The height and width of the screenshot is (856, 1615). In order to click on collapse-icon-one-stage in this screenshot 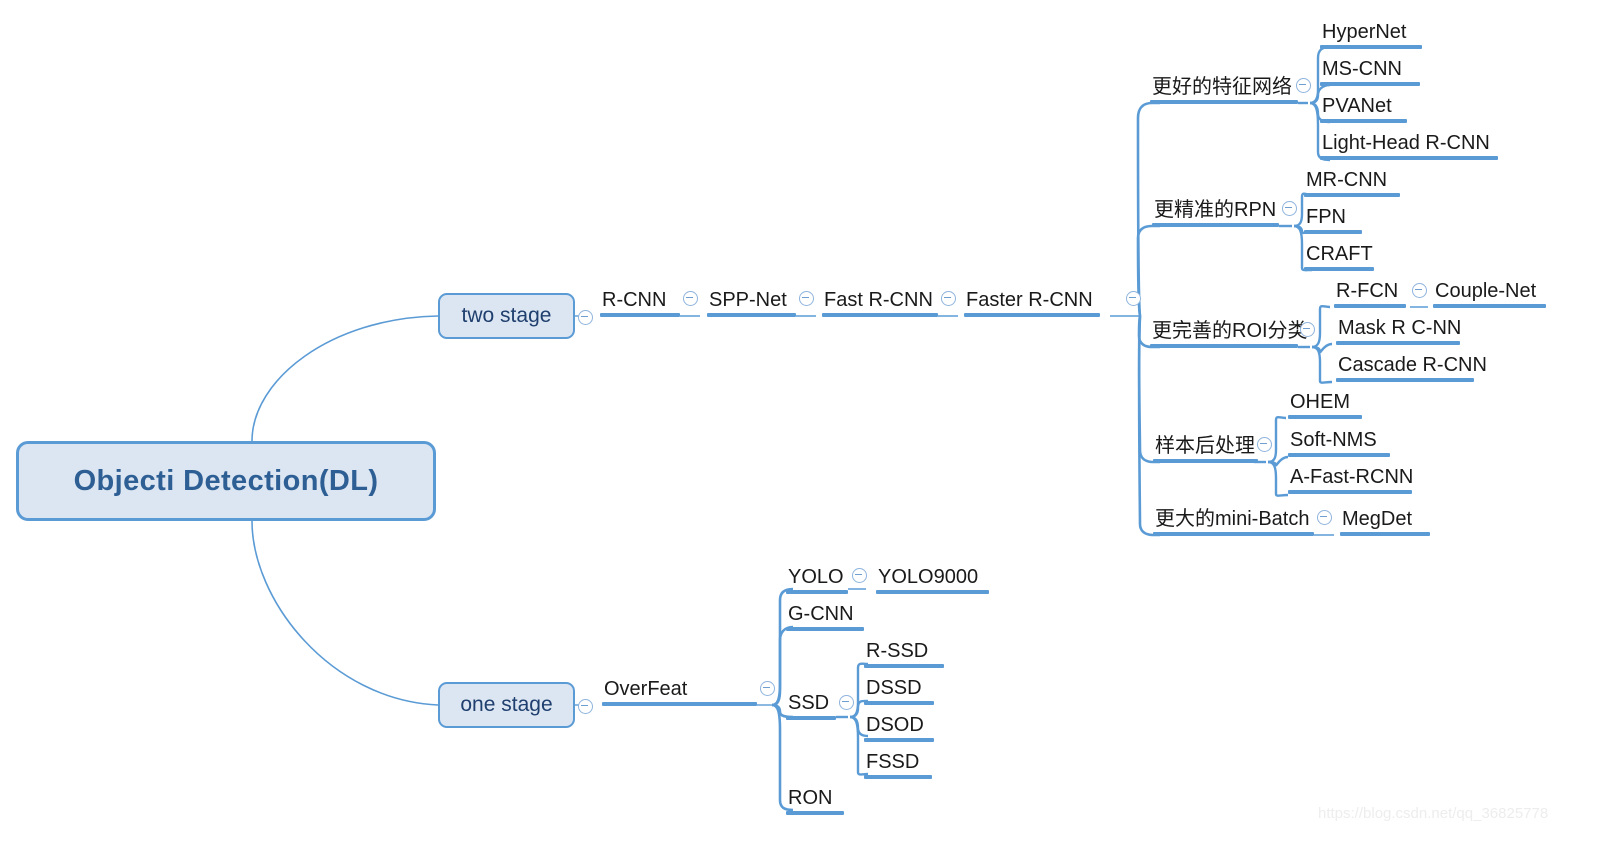, I will do `click(585, 706)`.